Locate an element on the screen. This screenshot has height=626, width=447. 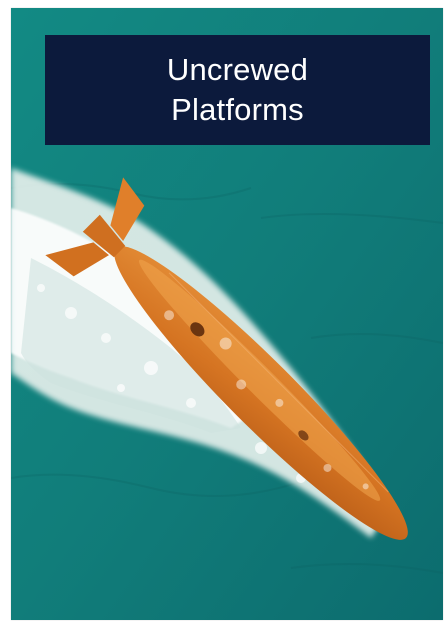
title-line-2: Platforms is located at coordinates (237, 109).